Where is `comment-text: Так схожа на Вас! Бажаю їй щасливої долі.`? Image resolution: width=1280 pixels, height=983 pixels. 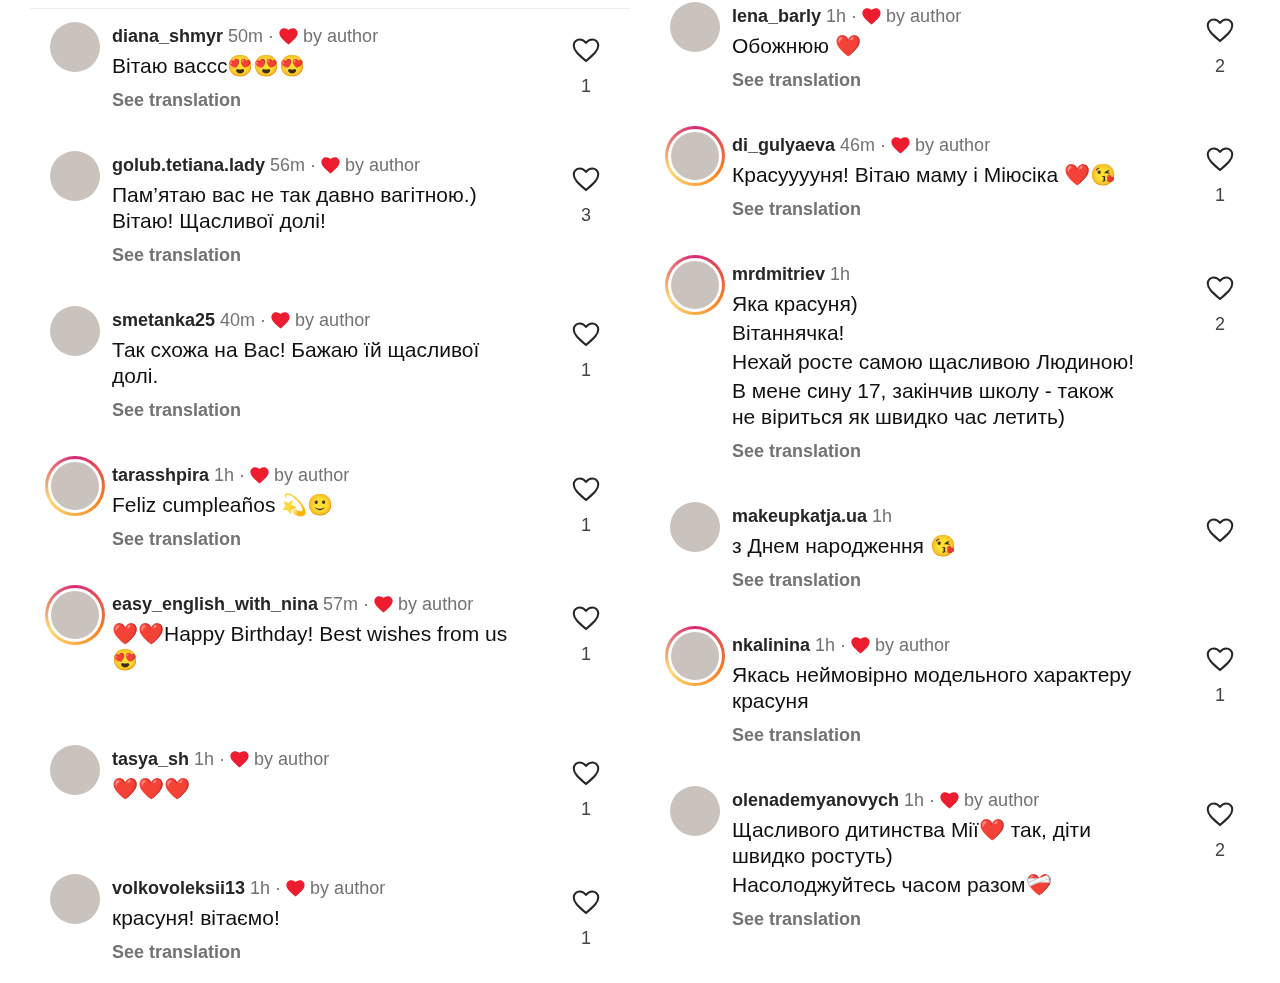
comment-text: Так схожа на Вас! Бажаю їй щасливої долі. is located at coordinates (296, 363).